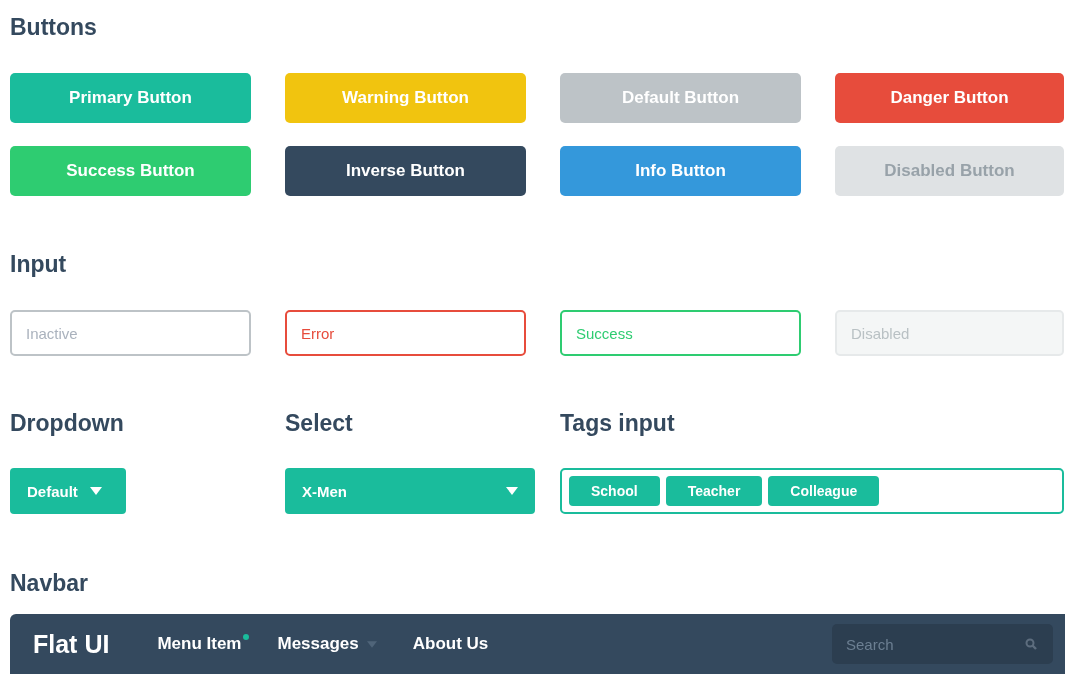  What do you see at coordinates (450, 644) in the screenshot?
I see `nav-link: About Us` at bounding box center [450, 644].